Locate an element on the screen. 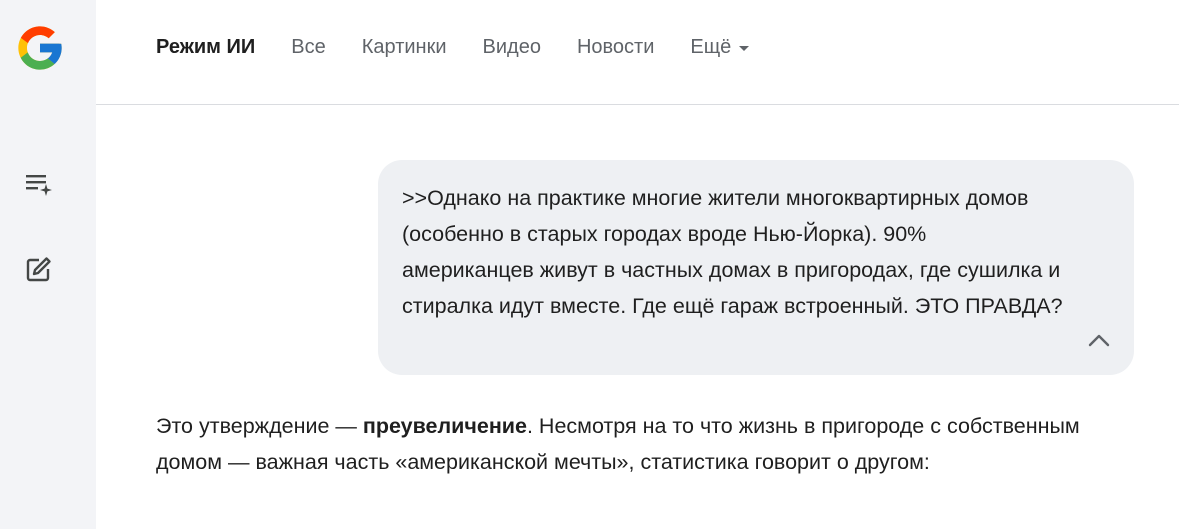 The width and height of the screenshot is (1179, 529). answer-lead: Это утверждение — is located at coordinates (259, 426).